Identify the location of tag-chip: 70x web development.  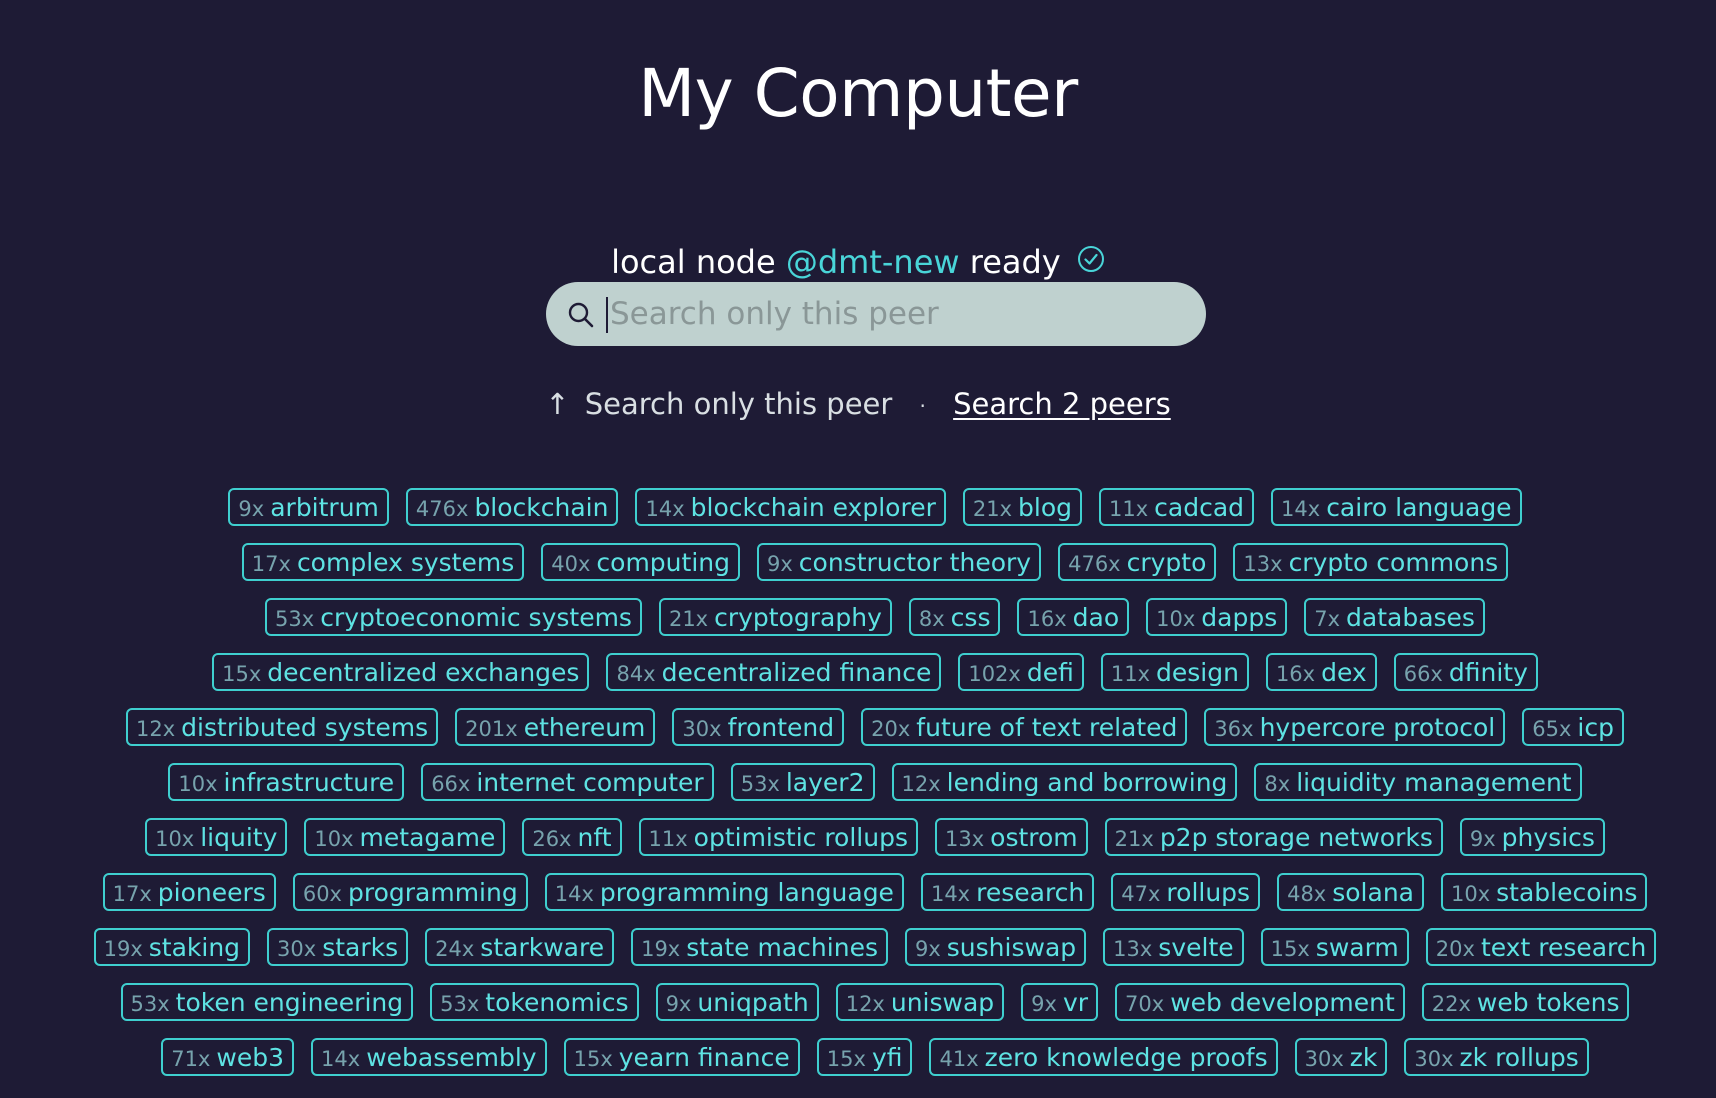
(1260, 1002).